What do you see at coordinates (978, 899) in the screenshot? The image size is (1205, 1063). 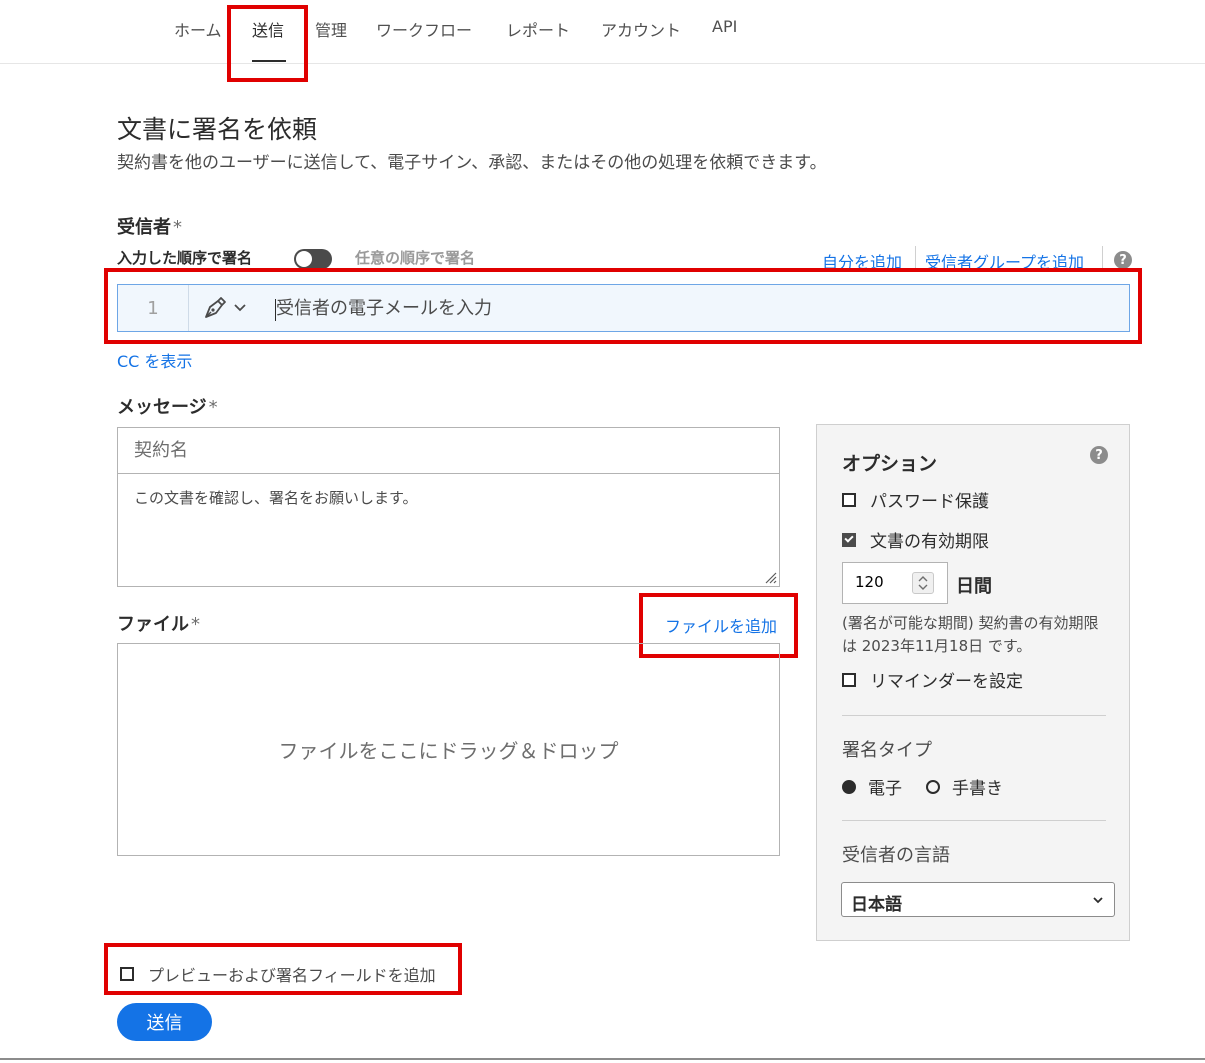 I see `recipient-language-select: 日本語` at bounding box center [978, 899].